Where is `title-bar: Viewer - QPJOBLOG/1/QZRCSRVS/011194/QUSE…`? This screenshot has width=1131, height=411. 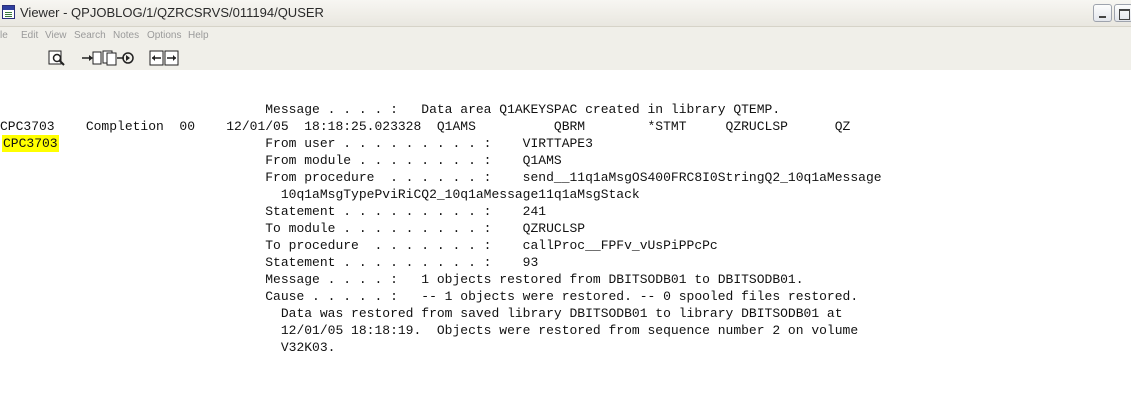 title-bar: Viewer - QPJOBLOG/1/QZRCSRVS/011194/QUSE… is located at coordinates (565, 13).